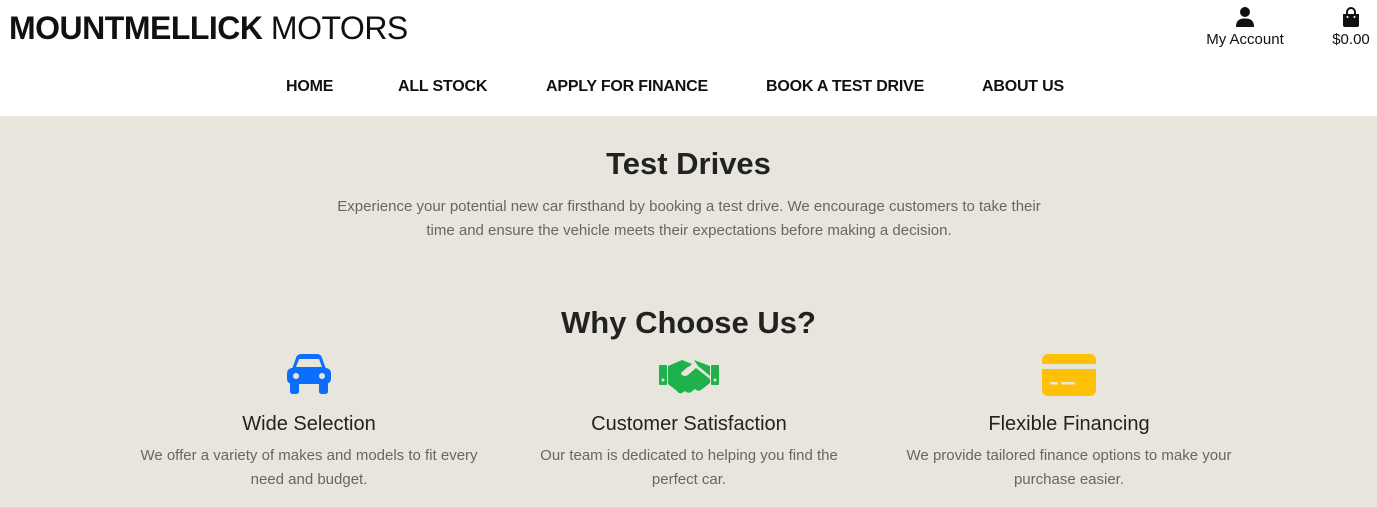 The height and width of the screenshot is (507, 1377). I want to click on nav-home: HOME, so click(309, 87).